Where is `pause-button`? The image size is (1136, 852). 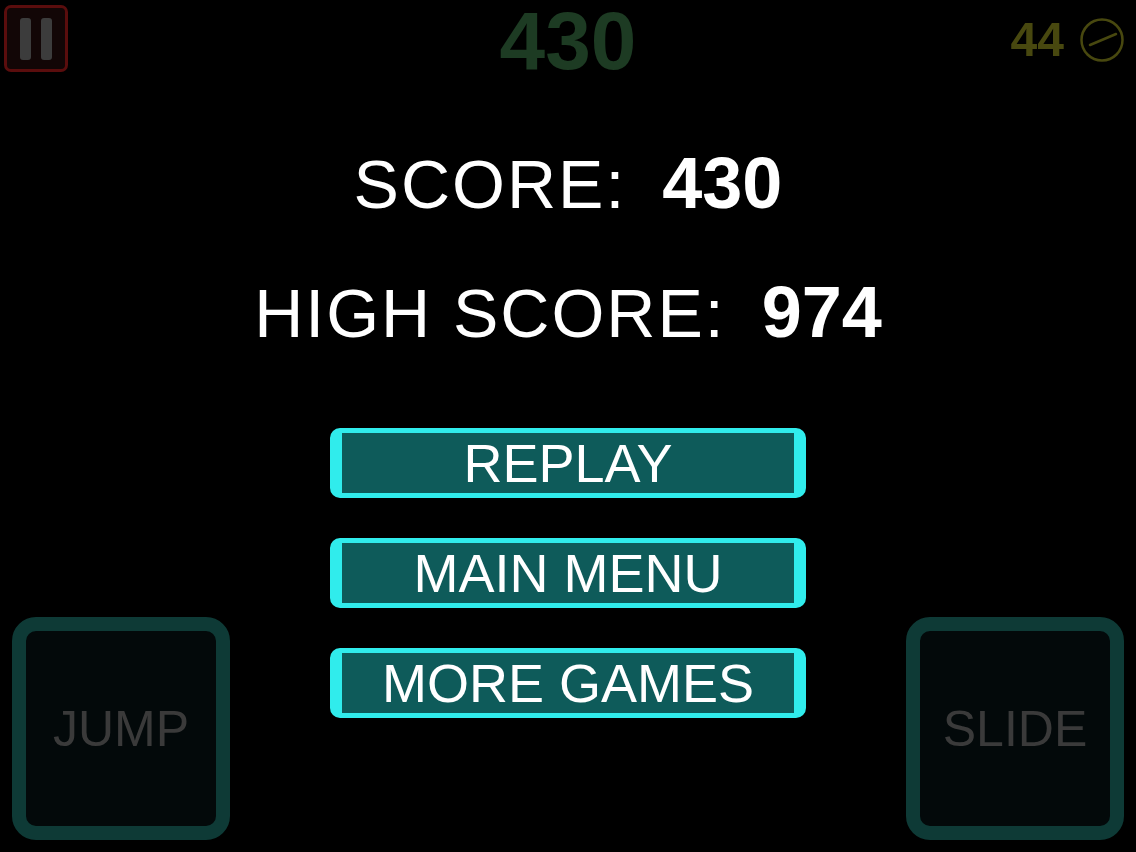
pause-button is located at coordinates (36, 38).